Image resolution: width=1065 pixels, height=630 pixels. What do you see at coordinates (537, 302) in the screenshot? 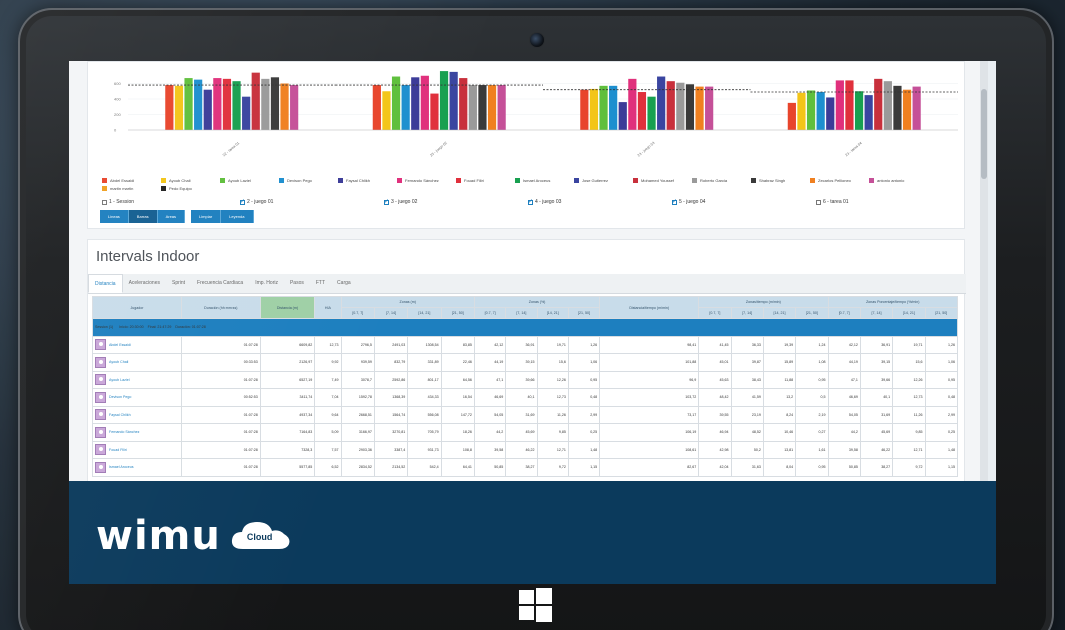
I see `col-zones-pct: Zonas (%)` at bounding box center [537, 302].